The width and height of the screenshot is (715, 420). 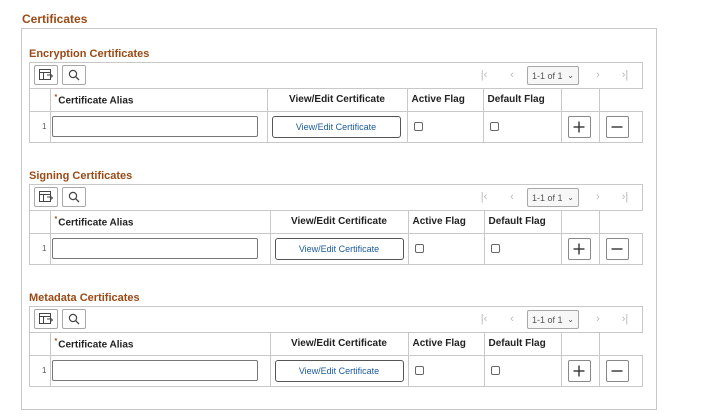 What do you see at coordinates (89, 54) in the screenshot?
I see `section-title: Encryption Certificates` at bounding box center [89, 54].